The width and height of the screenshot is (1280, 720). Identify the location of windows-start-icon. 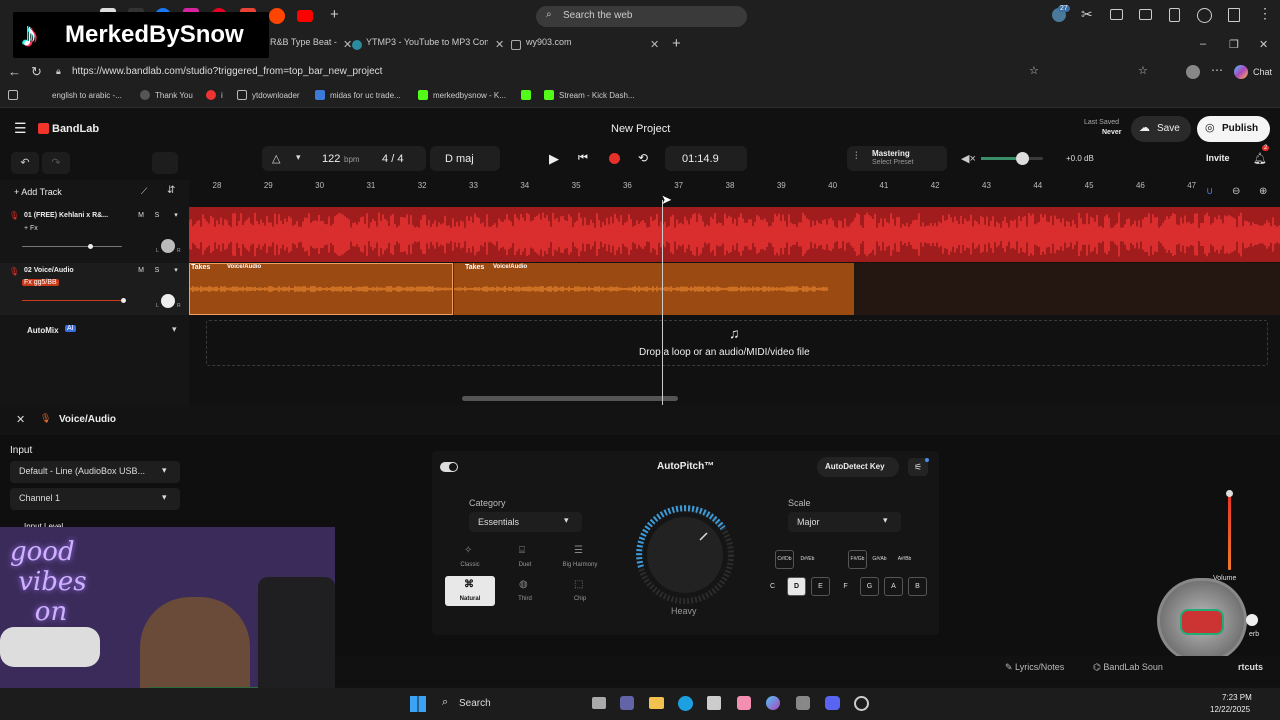
(418, 704).